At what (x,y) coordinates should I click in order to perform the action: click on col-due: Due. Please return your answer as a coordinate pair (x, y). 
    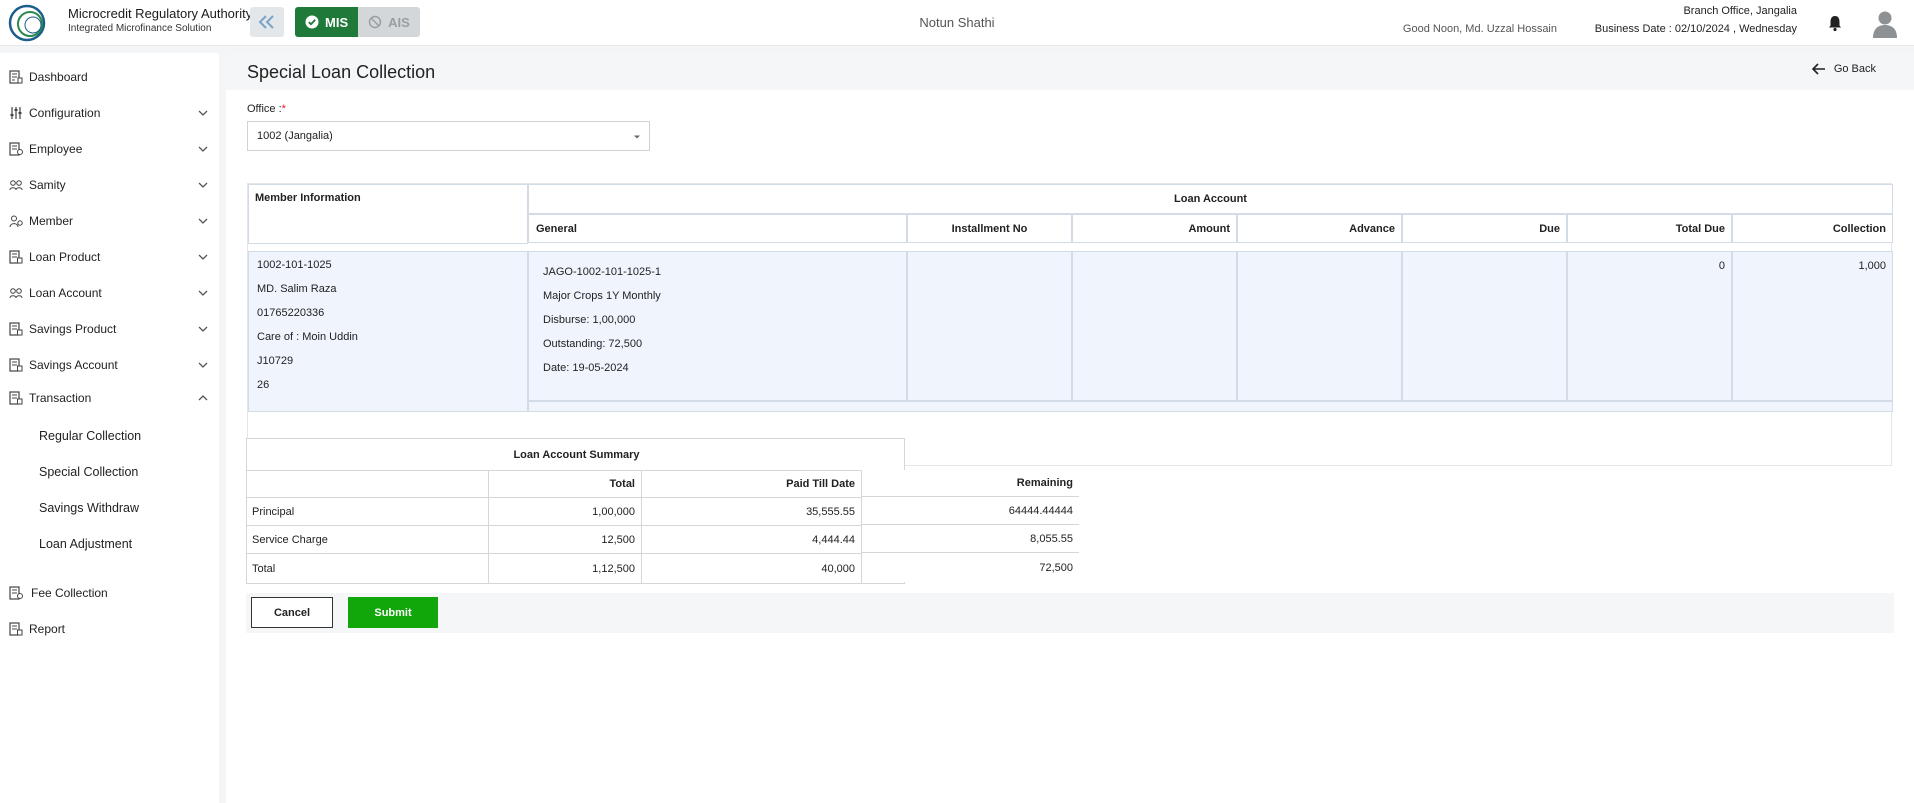
    Looking at the image, I should click on (1484, 228).